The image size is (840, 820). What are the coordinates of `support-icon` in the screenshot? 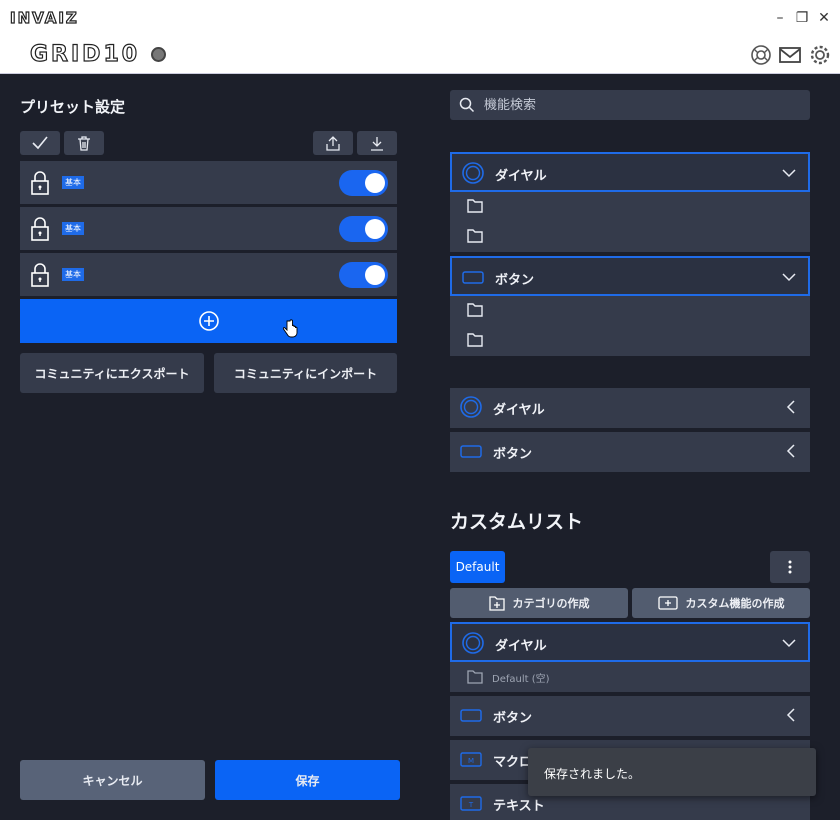 It's located at (761, 55).